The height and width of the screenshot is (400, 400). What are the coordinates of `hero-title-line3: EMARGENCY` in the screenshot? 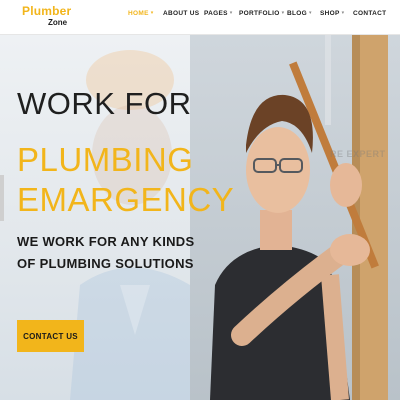 It's located at (126, 199).